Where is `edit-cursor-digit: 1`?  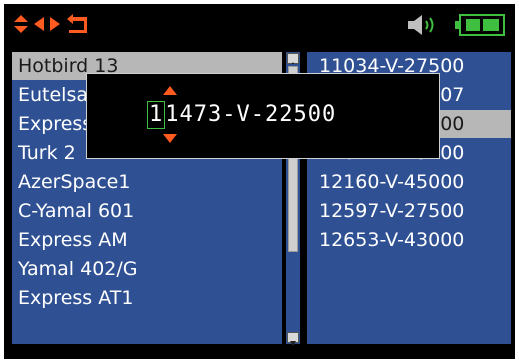 edit-cursor-digit: 1 is located at coordinates (156, 115).